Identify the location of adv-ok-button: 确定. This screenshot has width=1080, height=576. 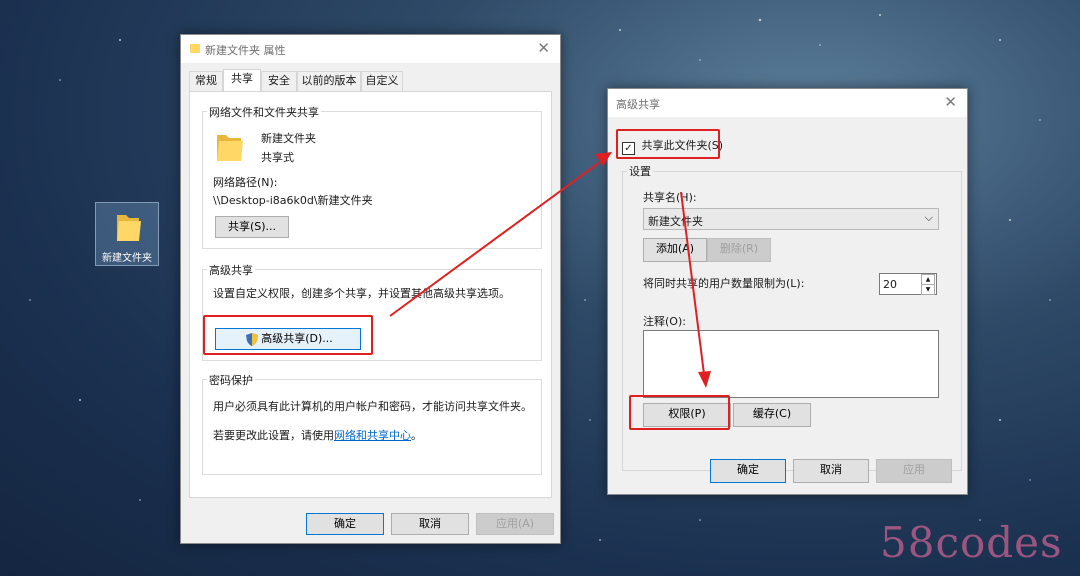
(748, 471).